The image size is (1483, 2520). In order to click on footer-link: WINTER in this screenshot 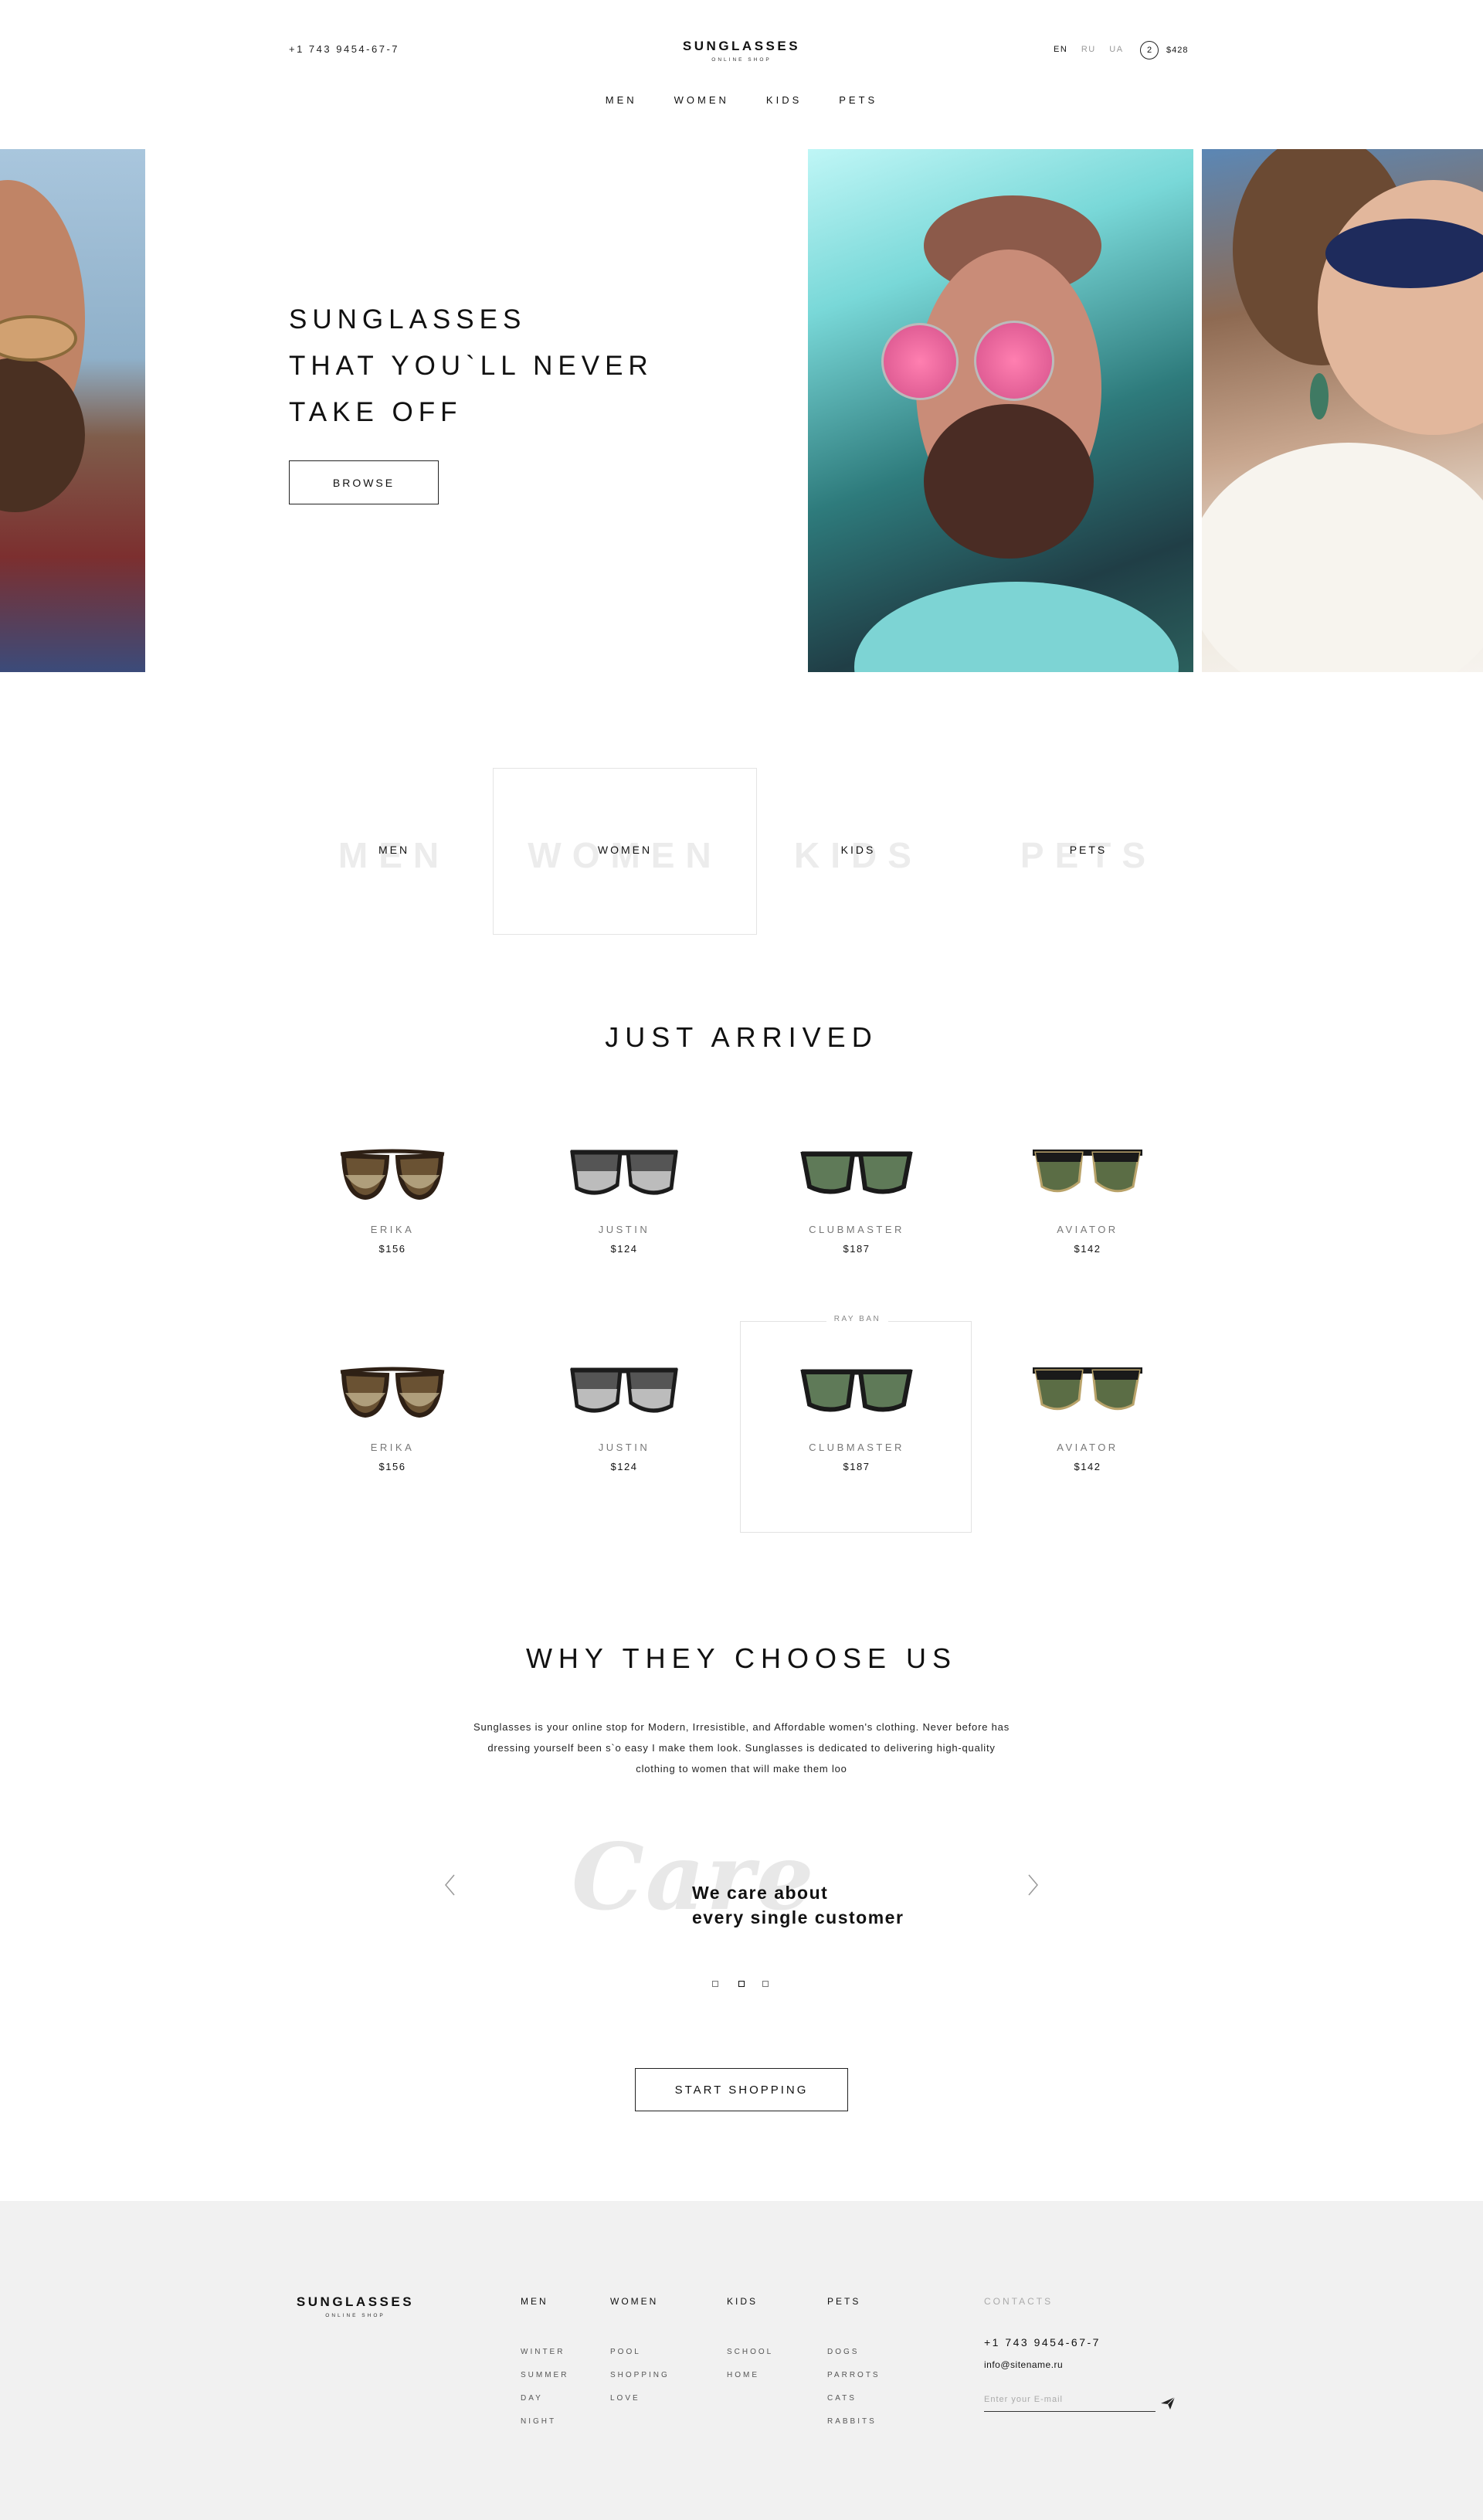, I will do `click(544, 2352)`.